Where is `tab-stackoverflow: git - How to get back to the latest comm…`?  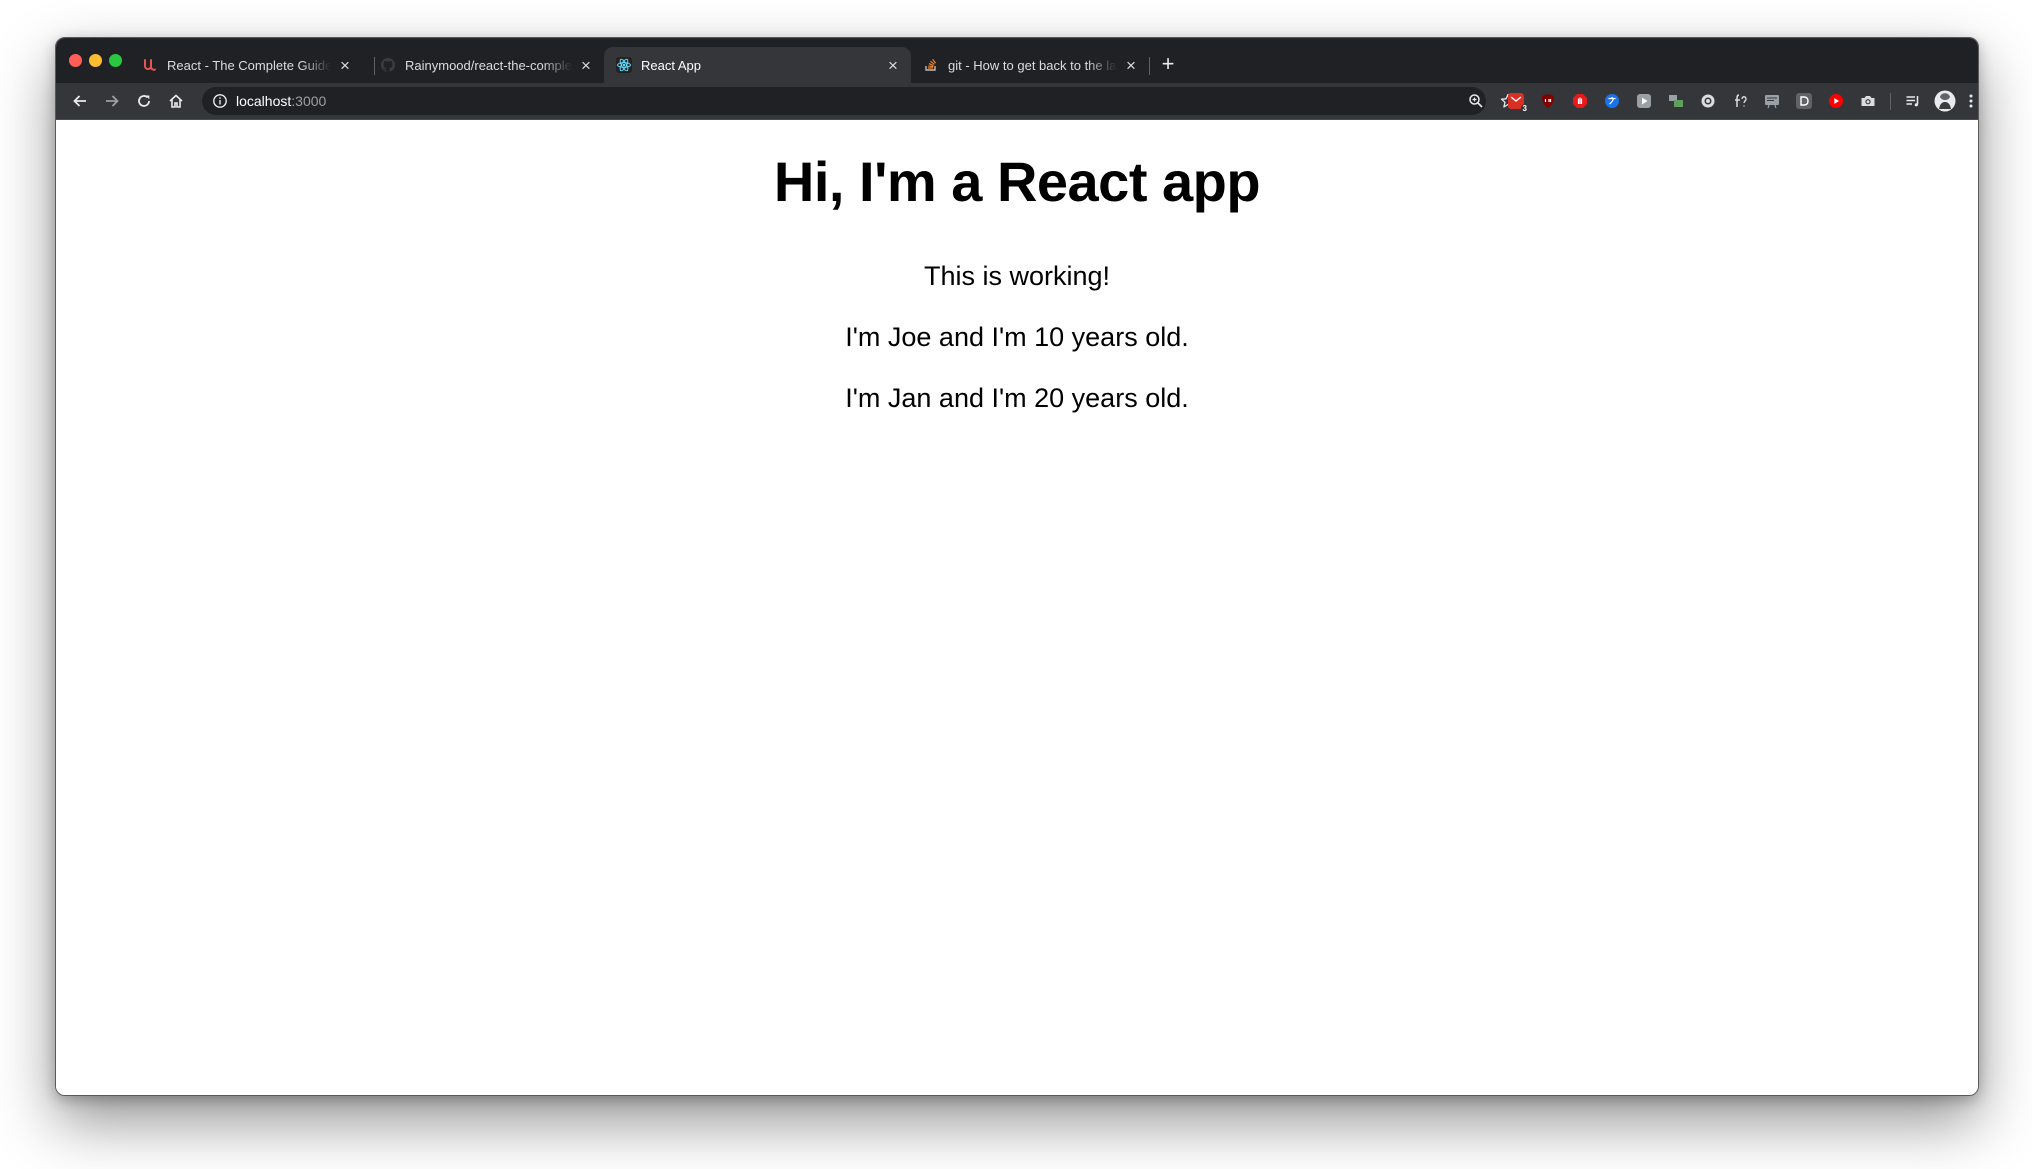
tab-stackoverflow: git - How to get back to the latest comm… is located at coordinates (1030, 65).